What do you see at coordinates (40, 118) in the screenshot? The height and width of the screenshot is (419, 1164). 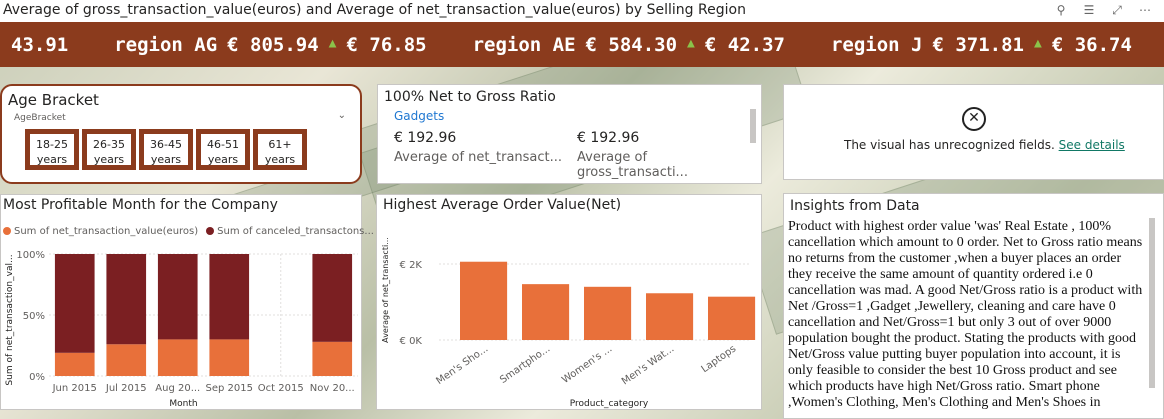 I see `slicer-field-label: AgeBracket` at bounding box center [40, 118].